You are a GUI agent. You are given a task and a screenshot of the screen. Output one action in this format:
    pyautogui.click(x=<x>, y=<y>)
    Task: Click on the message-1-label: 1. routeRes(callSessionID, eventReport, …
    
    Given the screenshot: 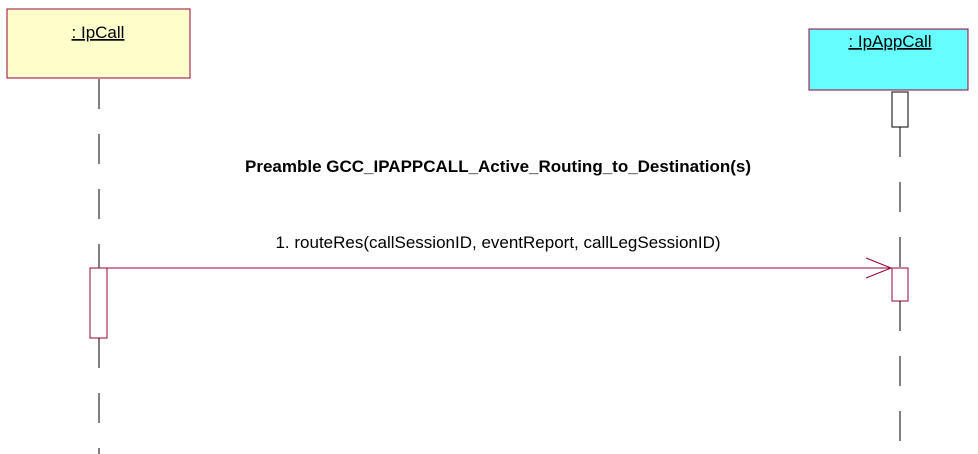 What is the action you would take?
    pyautogui.click(x=497, y=242)
    